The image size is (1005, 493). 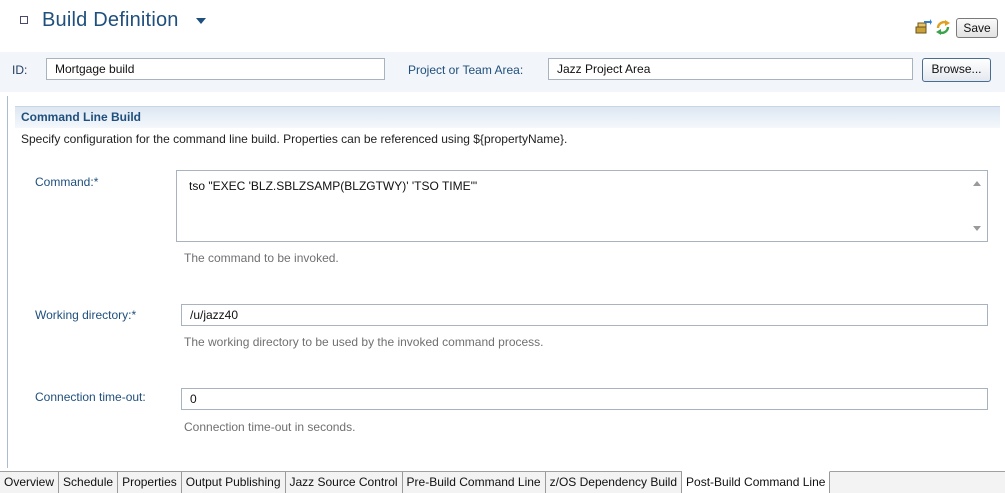 I want to click on connection-timeout-input: 0, so click(x=584, y=399).